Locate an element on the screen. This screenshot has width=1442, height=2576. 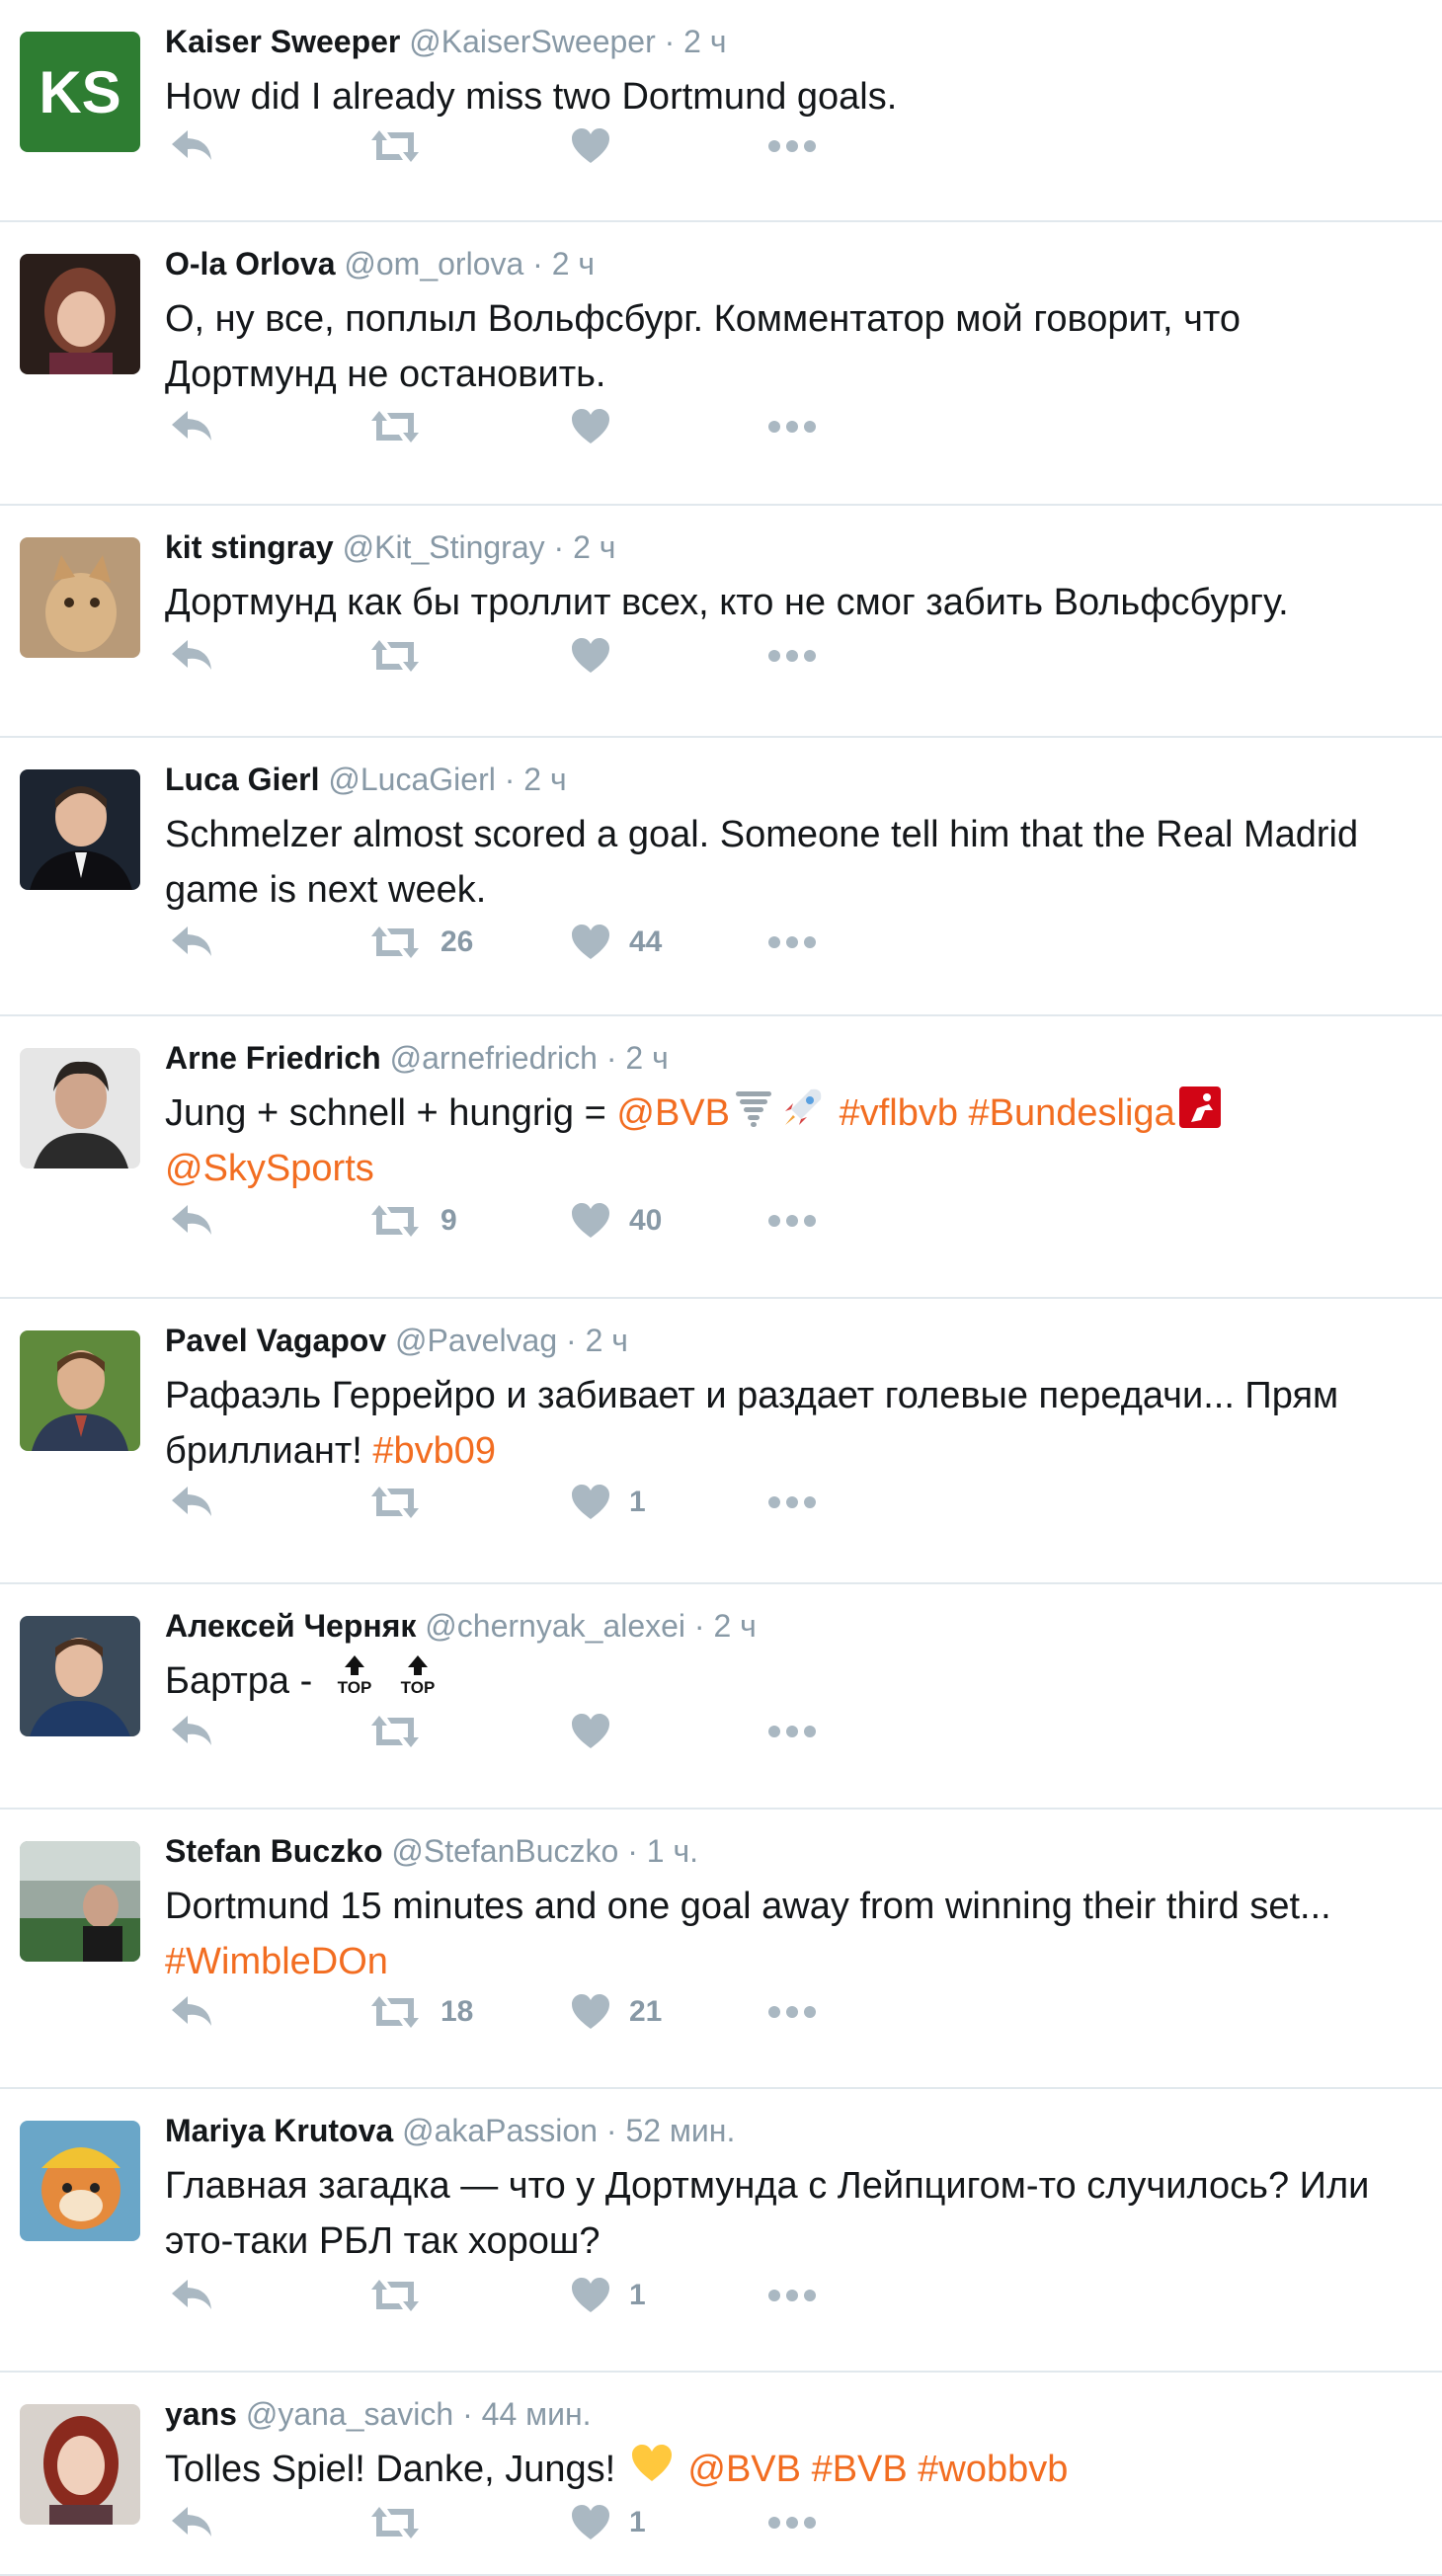
retweet-button: 26 is located at coordinates (420, 942).